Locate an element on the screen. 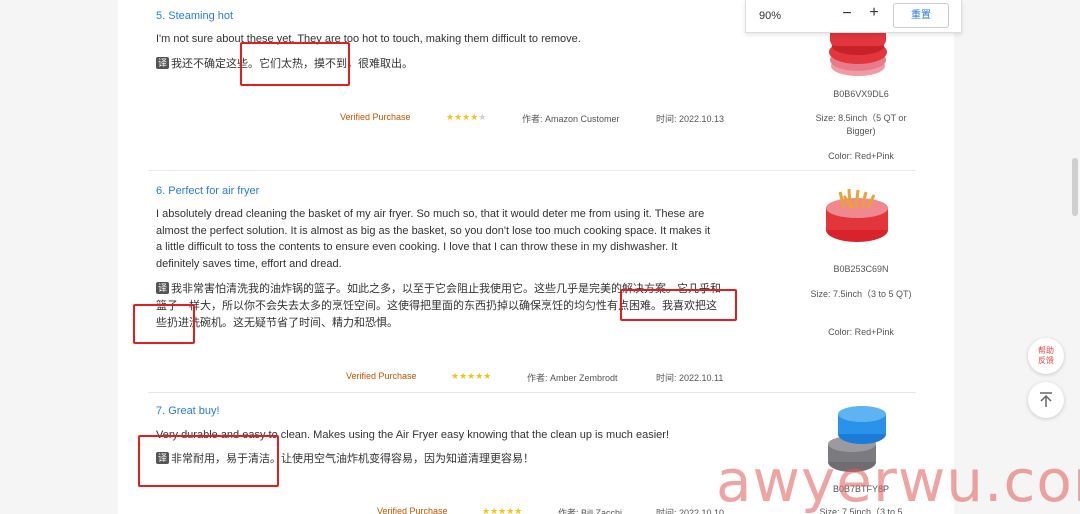  review-author: 作者: Bill Zacchi is located at coordinates (590, 511).